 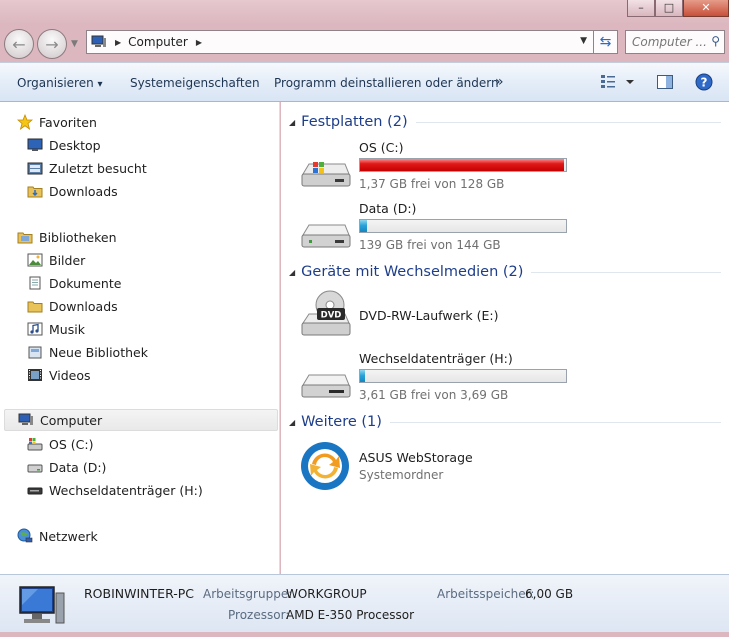 What do you see at coordinates (24, 536) in the screenshot?
I see `network-icon` at bounding box center [24, 536].